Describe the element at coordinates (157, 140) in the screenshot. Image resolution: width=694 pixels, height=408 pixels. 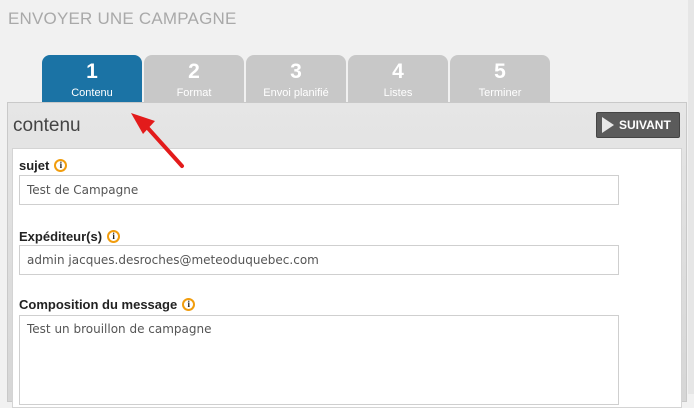
I see `red-arrow-icon` at that location.